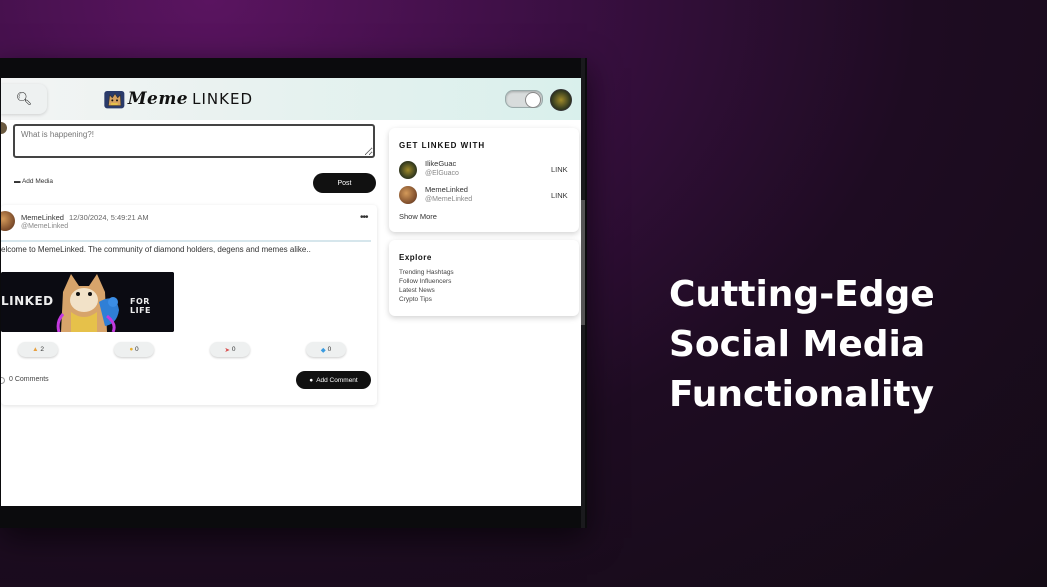 The image size is (1047, 587). I want to click on memelinked-logo: Meme LINKED, so click(178, 99).